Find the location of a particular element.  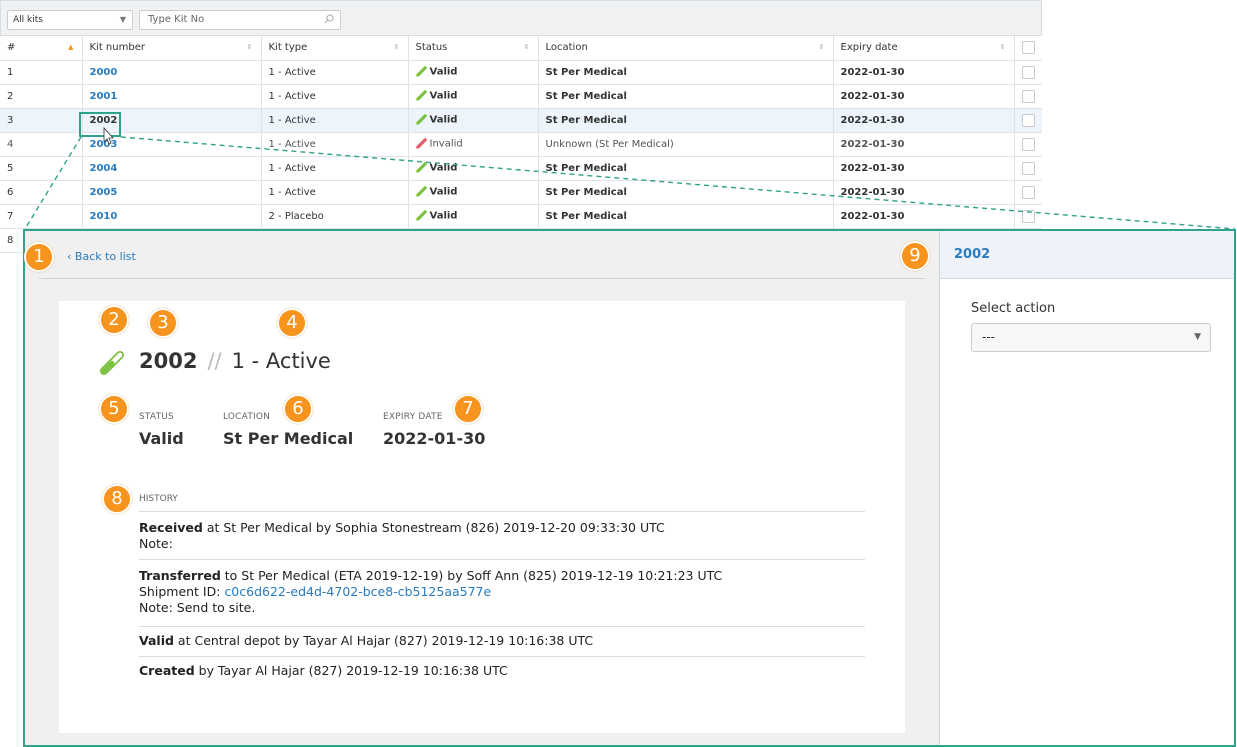

callout-badge: 9 is located at coordinates (915, 256).